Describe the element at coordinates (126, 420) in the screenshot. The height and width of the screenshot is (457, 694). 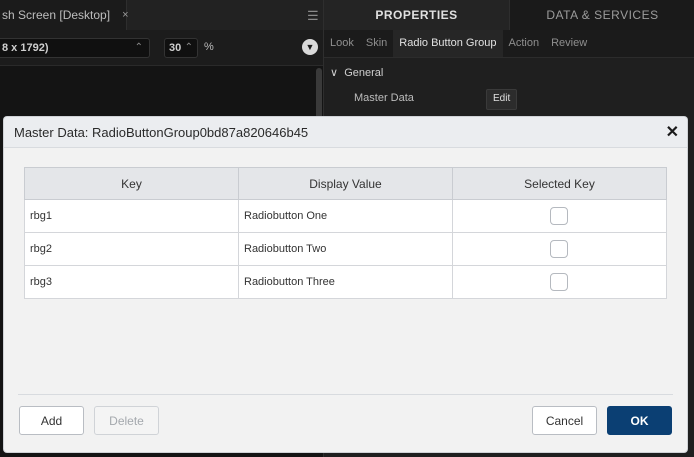
I see `delete-button: Delete` at that location.